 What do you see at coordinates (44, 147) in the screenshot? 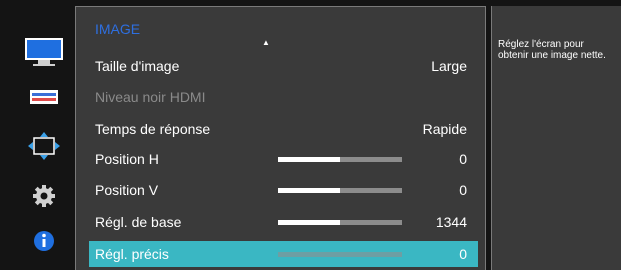
I see `resize-arrows-icon` at bounding box center [44, 147].